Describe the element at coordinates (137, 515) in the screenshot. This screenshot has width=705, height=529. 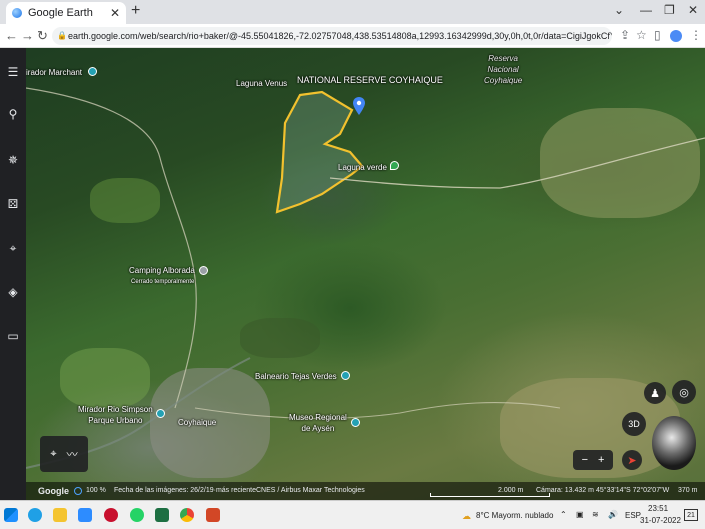
I see `whatsapp-icon` at that location.